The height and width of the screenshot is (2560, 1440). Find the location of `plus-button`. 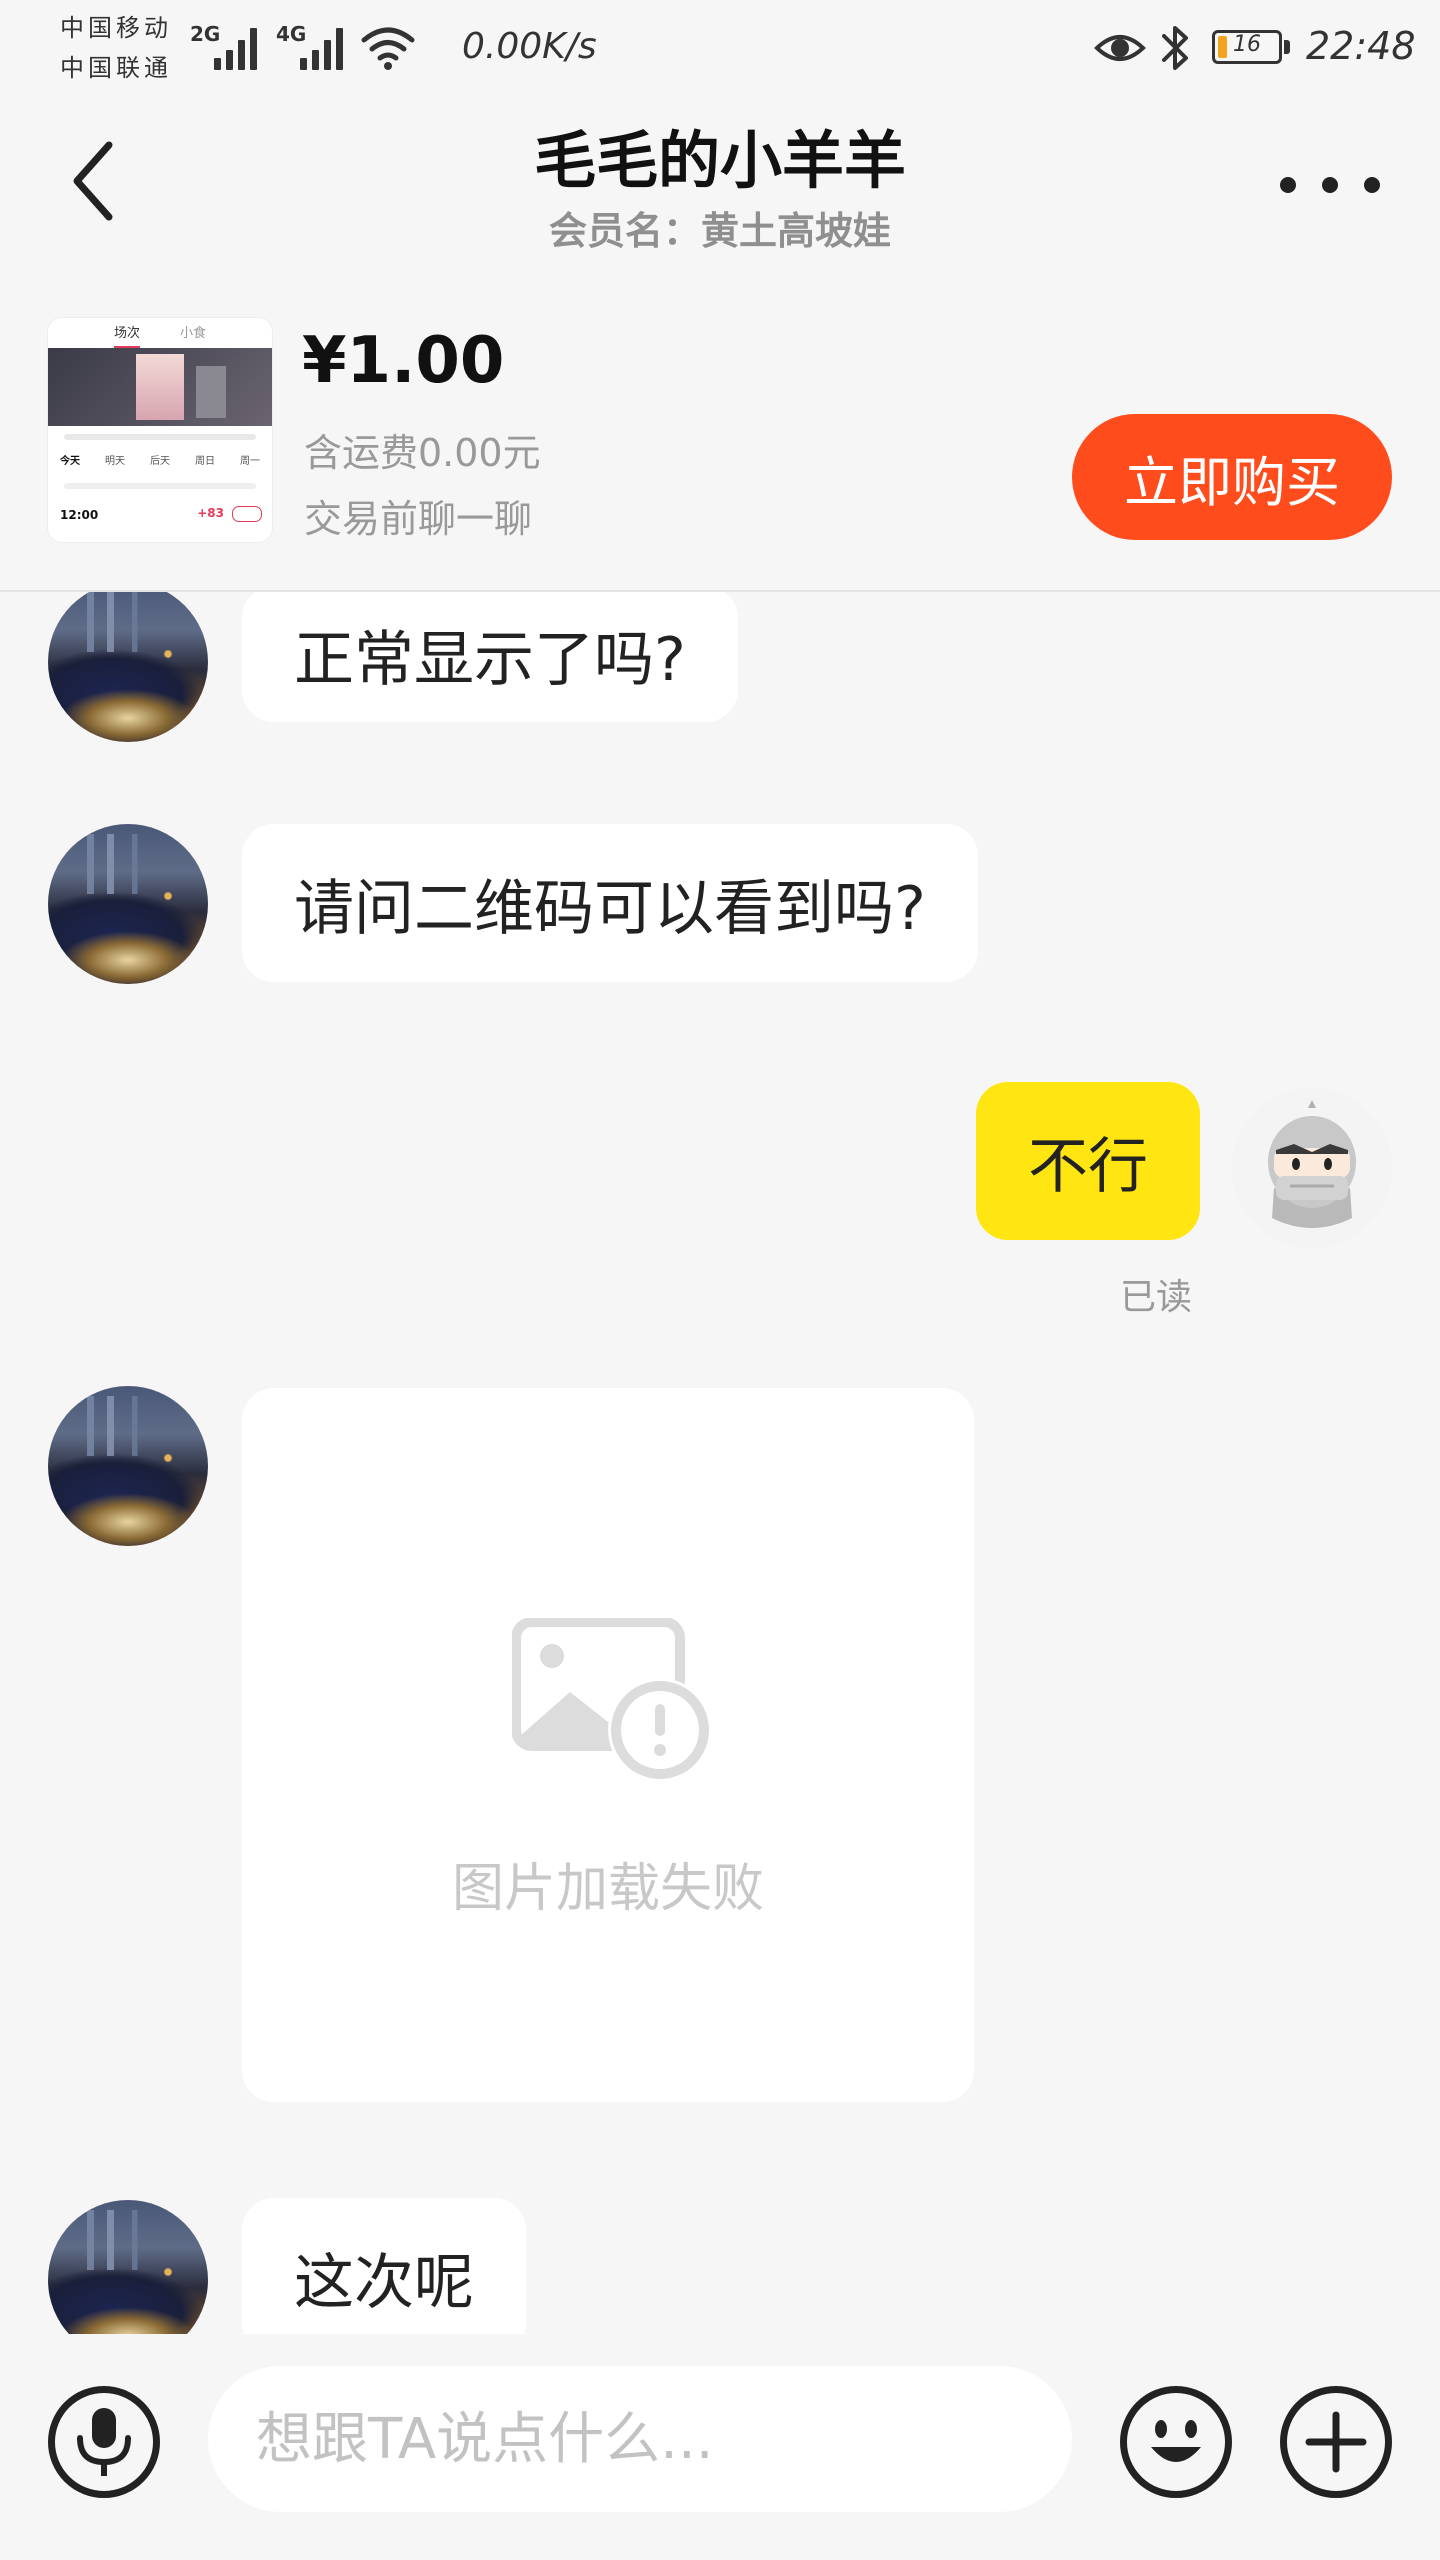

plus-button is located at coordinates (1336, 2442).